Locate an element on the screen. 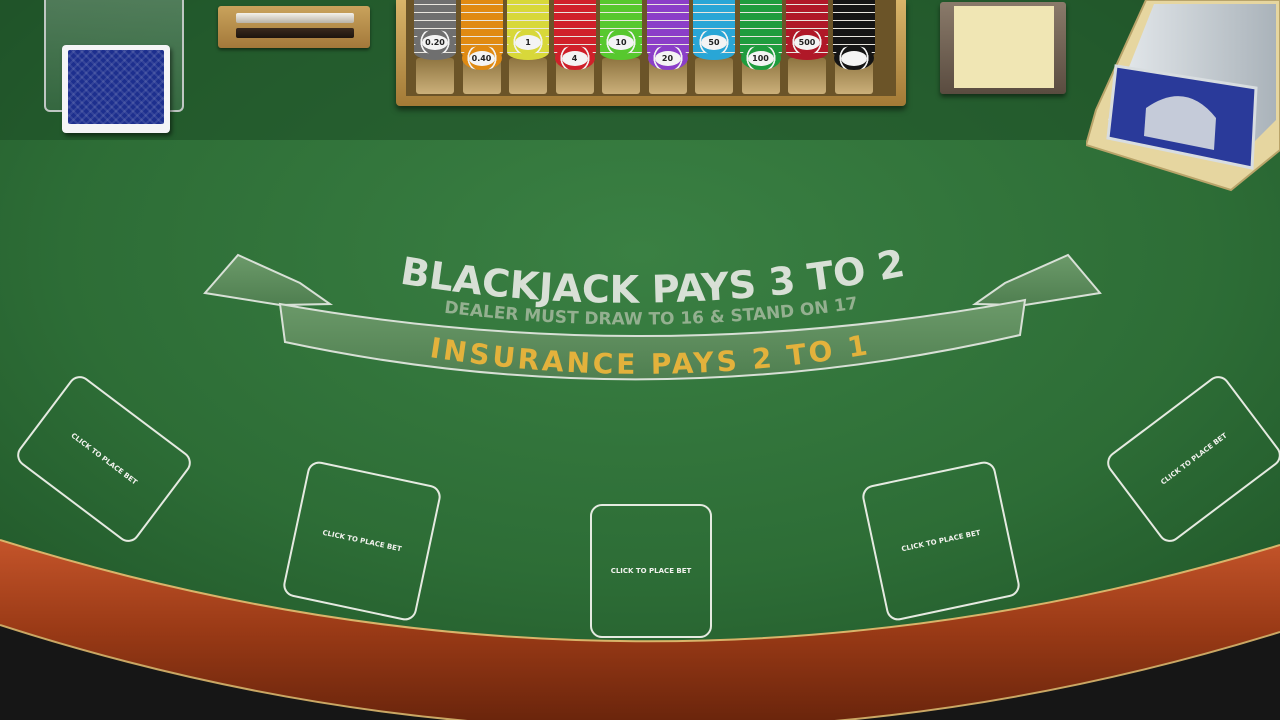  bet-spot-seat-3: CLICK TO PLACE BET is located at coordinates (651, 571).